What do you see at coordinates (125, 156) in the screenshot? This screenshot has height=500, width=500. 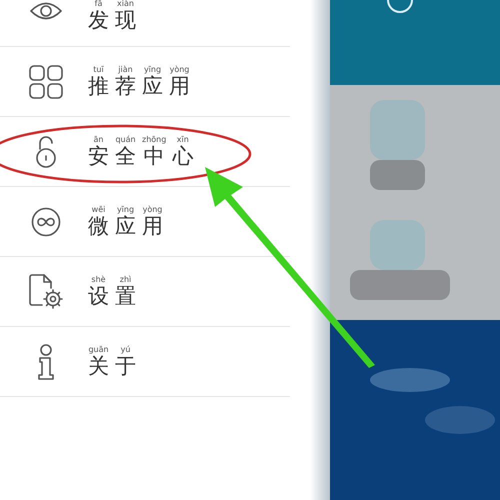 I see `character-text: 全` at bounding box center [125, 156].